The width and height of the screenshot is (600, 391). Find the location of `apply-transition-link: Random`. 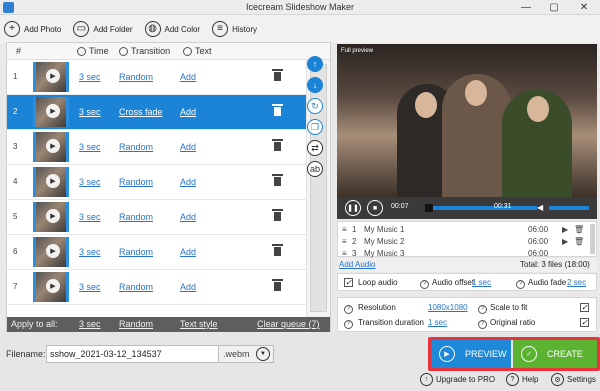

apply-transition-link: Random is located at coordinates (136, 324).